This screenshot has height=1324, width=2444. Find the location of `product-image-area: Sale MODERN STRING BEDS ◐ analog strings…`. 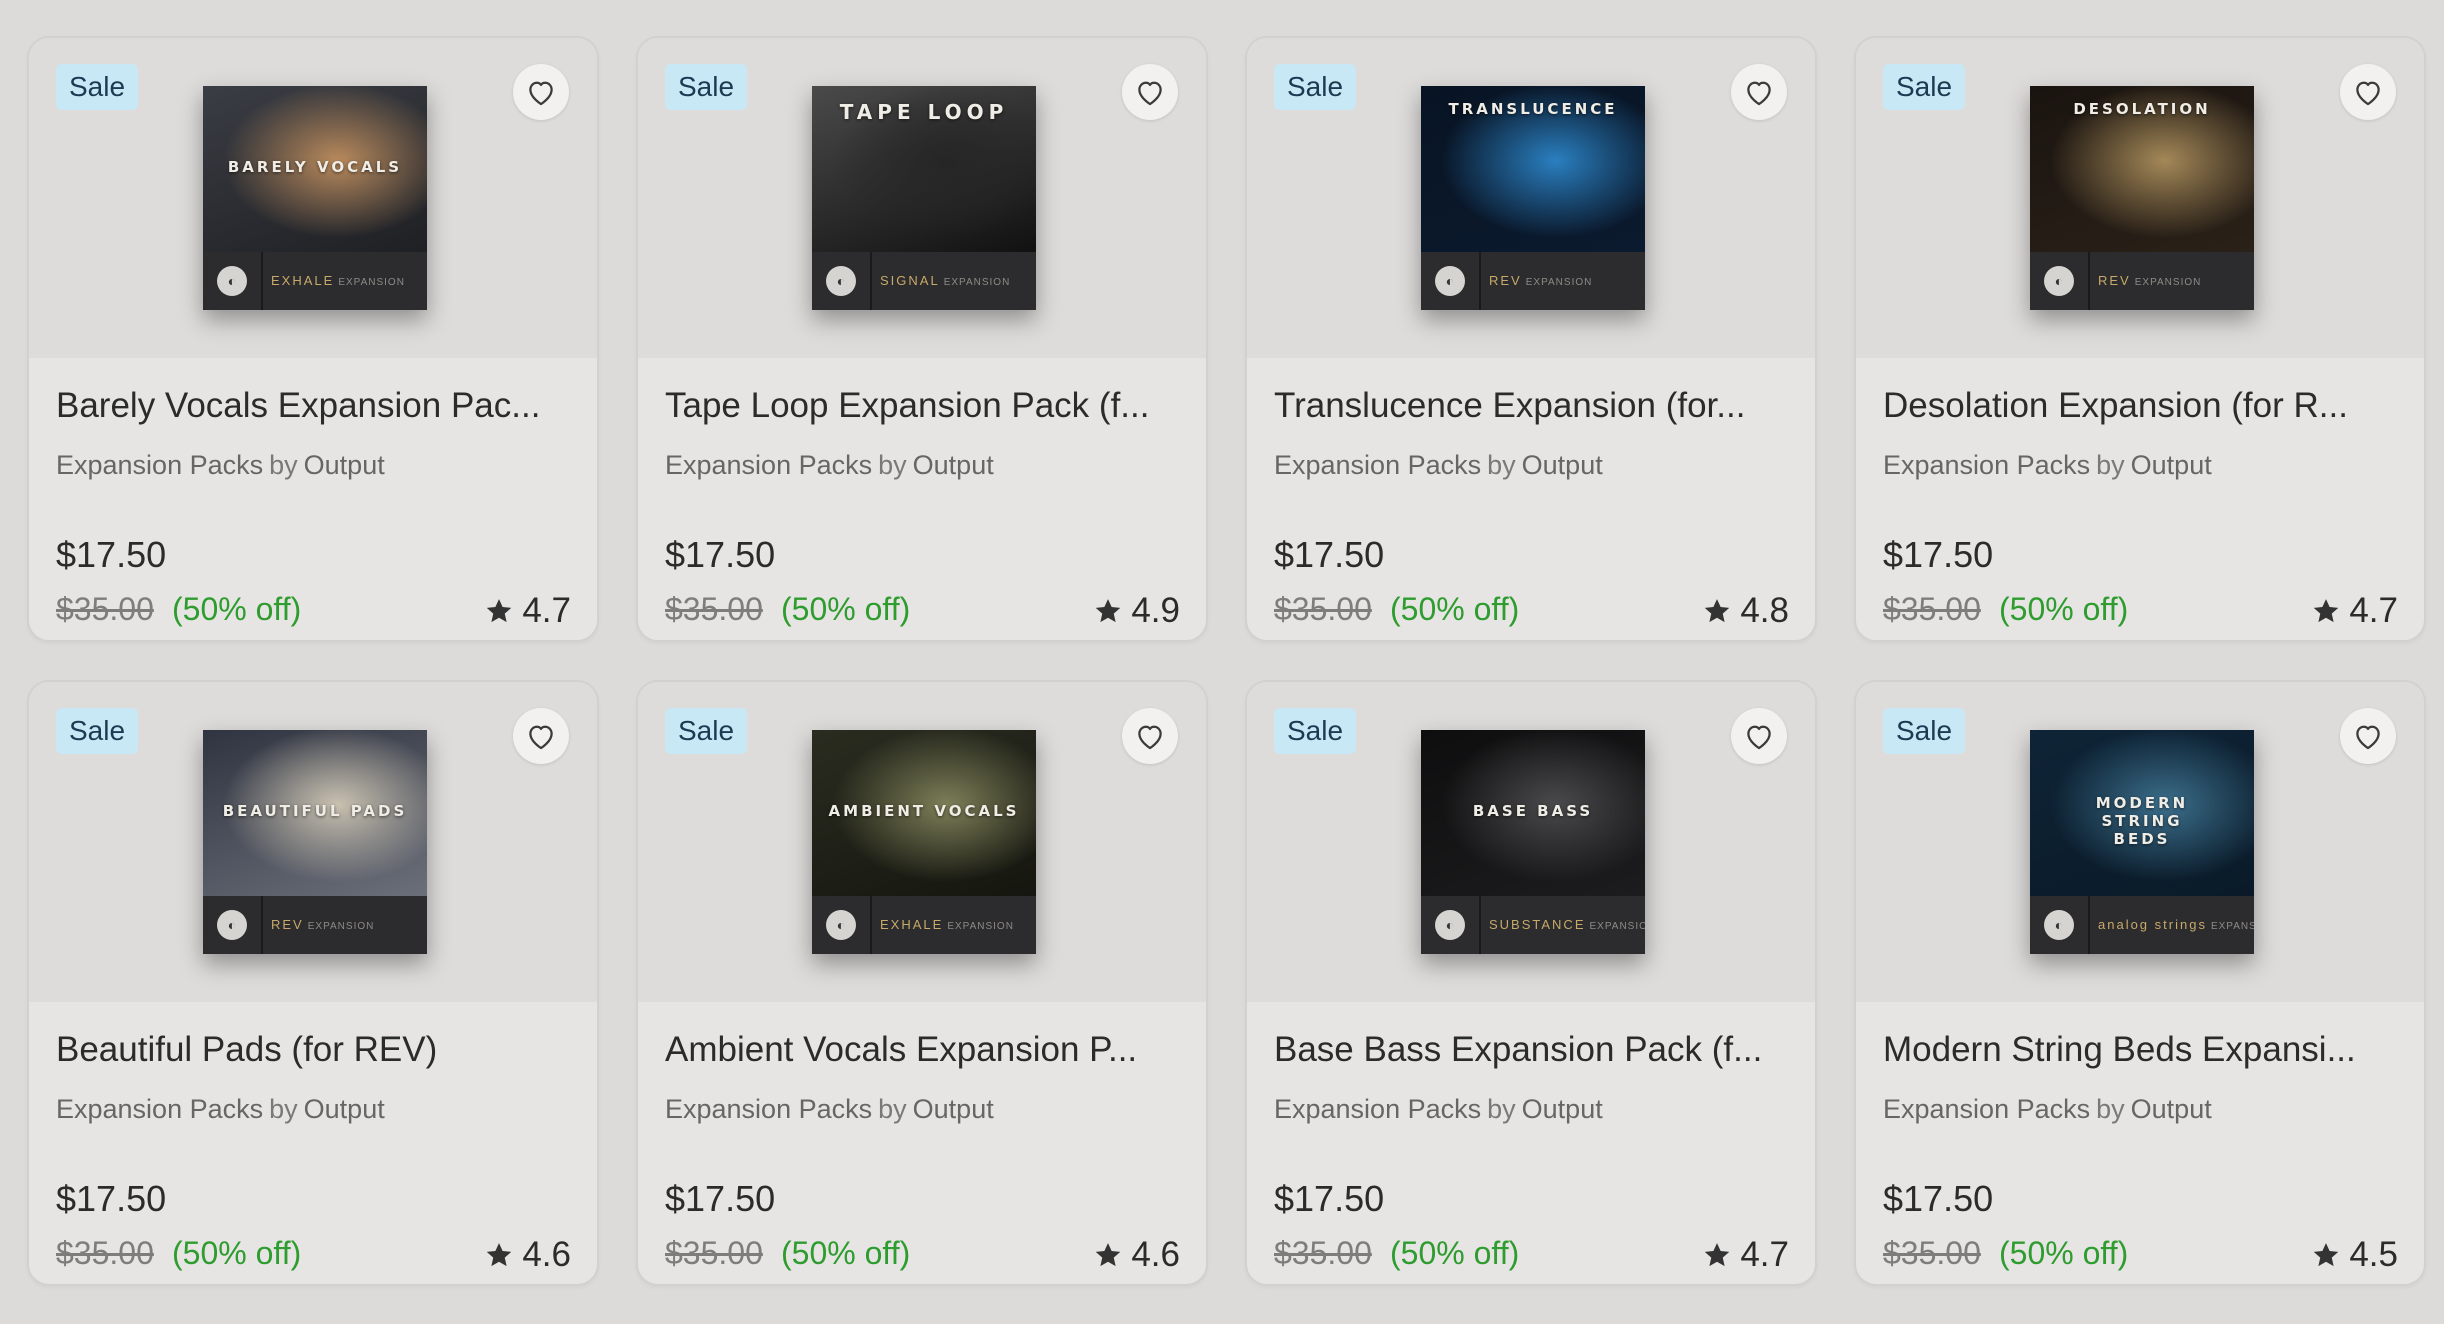

product-image-area: Sale MODERN STRING BEDS ◐ analog strings… is located at coordinates (2140, 842).